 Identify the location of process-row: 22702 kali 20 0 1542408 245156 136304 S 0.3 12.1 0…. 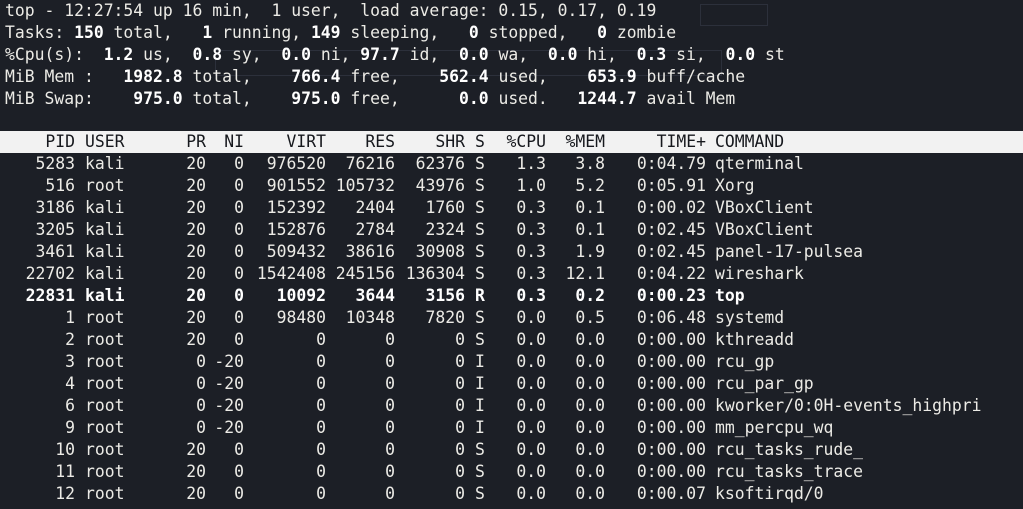
(511, 274).